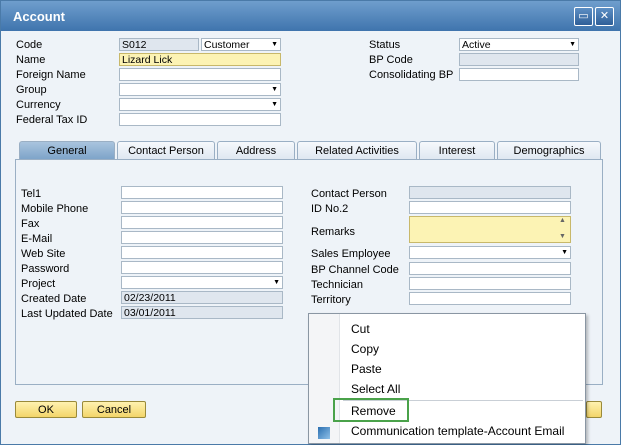 This screenshot has height=445, width=621. I want to click on menu-icon-gutter, so click(324, 378).